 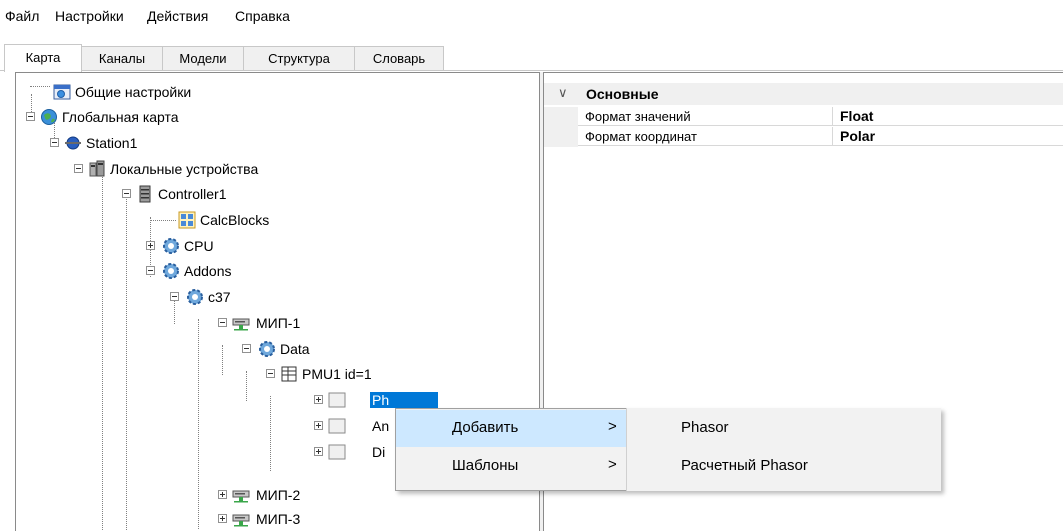 What do you see at coordinates (531, 58) in the screenshot?
I see `tab-strip: Карта Каналы Модели Структура Словарь` at bounding box center [531, 58].